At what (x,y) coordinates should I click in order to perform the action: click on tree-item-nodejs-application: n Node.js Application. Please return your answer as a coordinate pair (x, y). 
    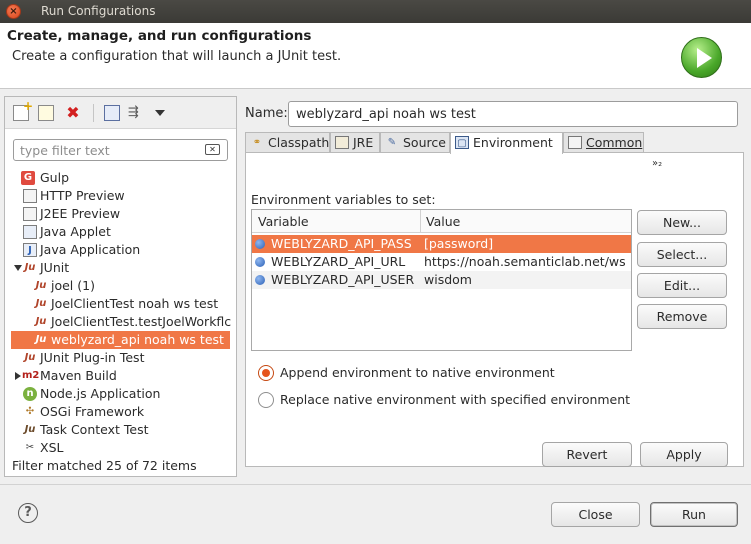
    Looking at the image, I should click on (120, 394).